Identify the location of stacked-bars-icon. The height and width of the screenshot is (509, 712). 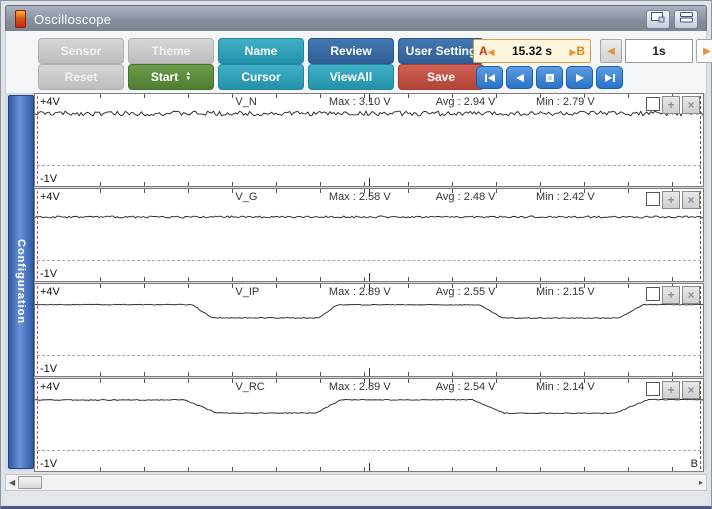
(686, 19).